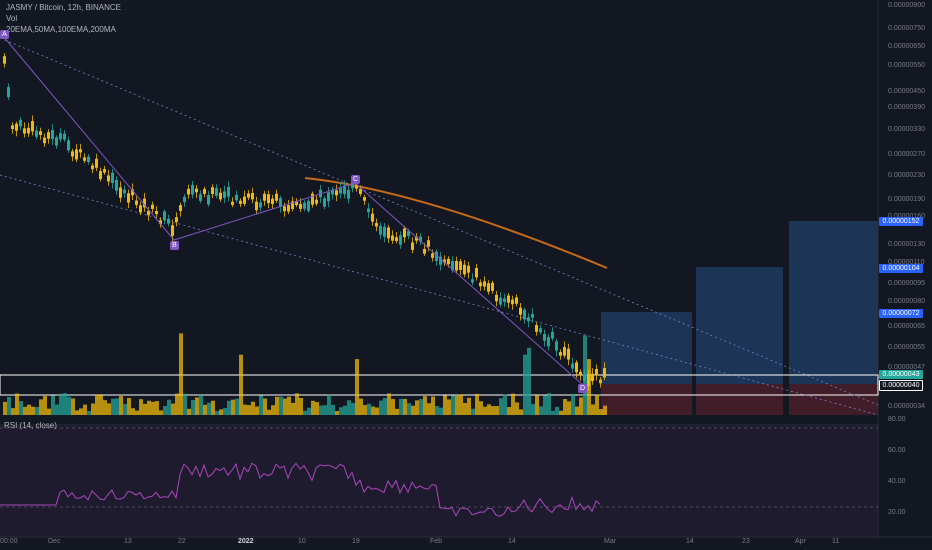 The height and width of the screenshot is (550, 932). Describe the element at coordinates (355, 179) in the screenshot. I see `point-c-label: C` at that location.